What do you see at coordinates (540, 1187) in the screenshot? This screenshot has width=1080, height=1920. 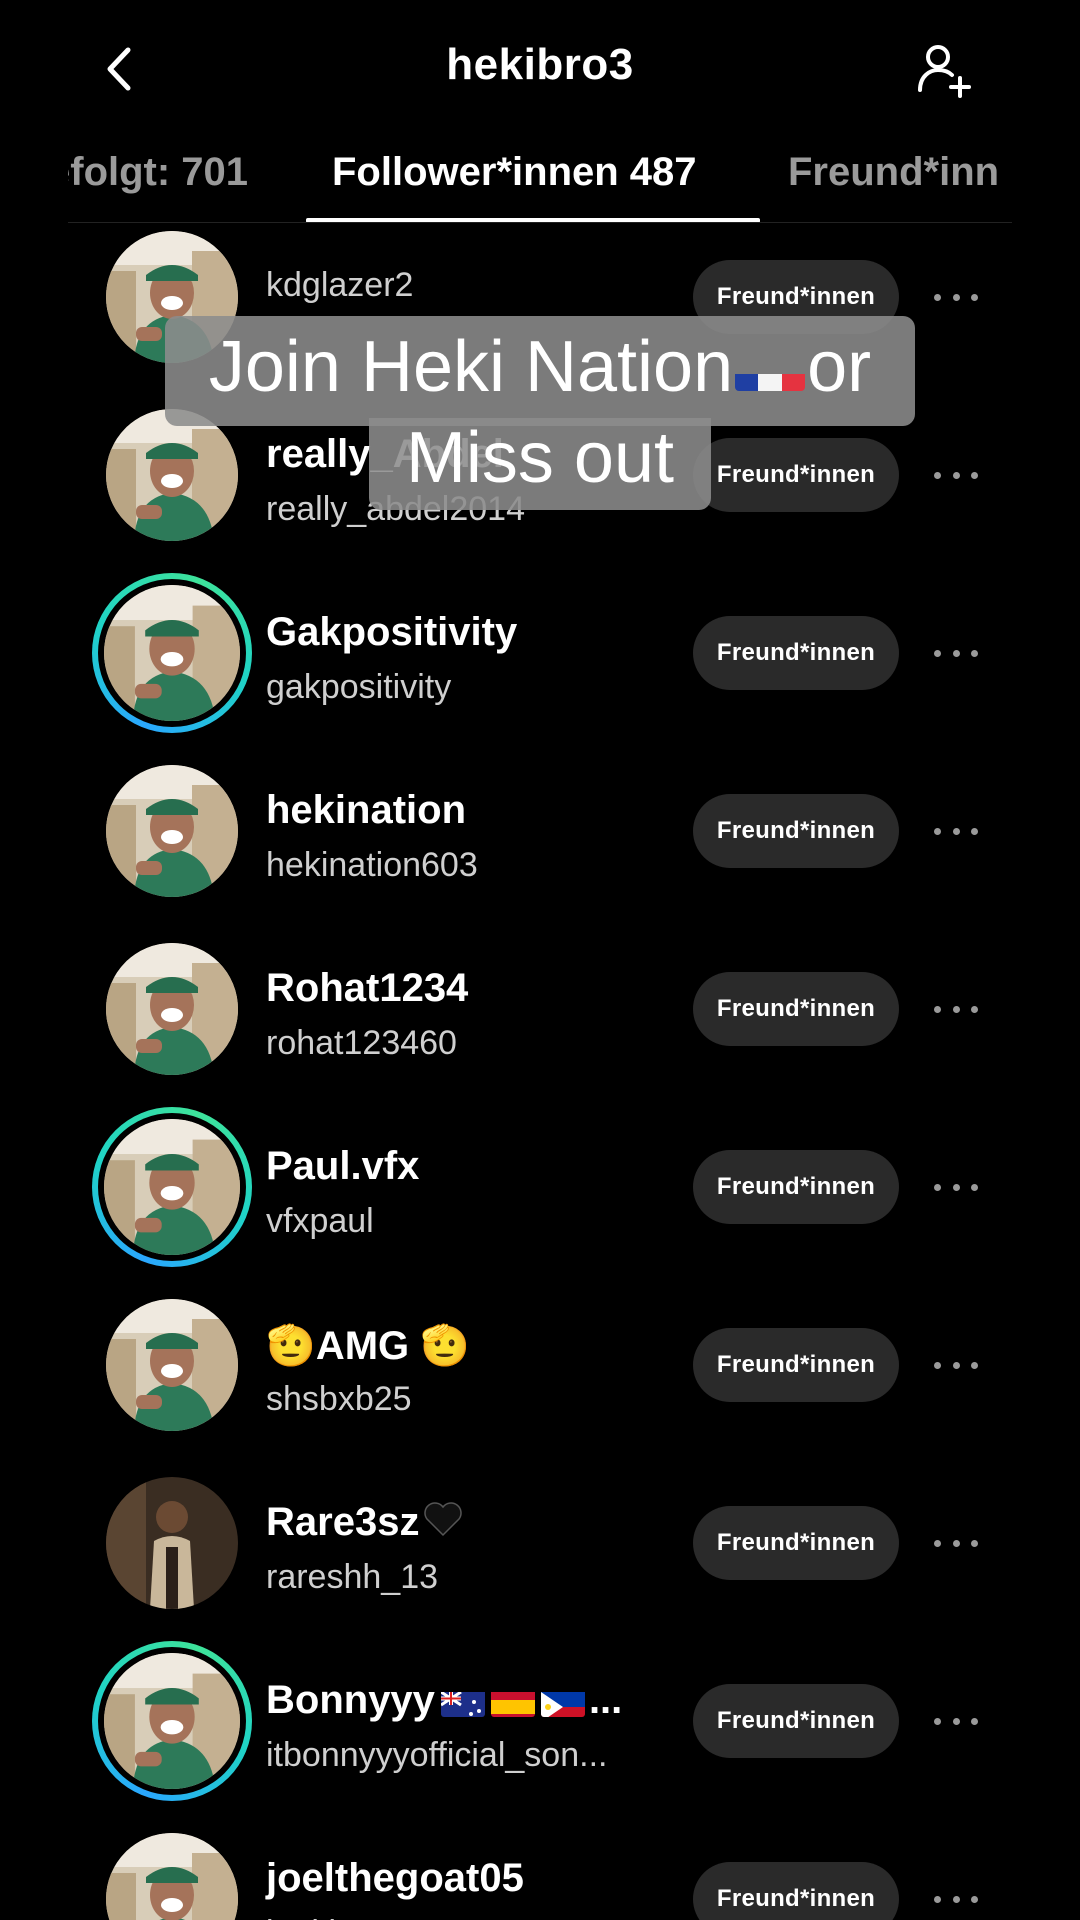 I see `list-item: Paul.vfx vfxpaul Freund*innen` at bounding box center [540, 1187].